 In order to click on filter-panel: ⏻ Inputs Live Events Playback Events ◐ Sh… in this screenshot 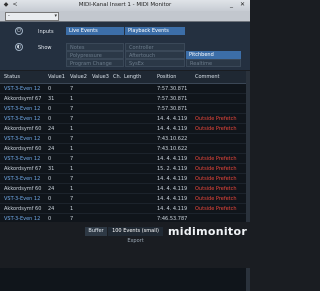, I will do `click(125, 46)`.